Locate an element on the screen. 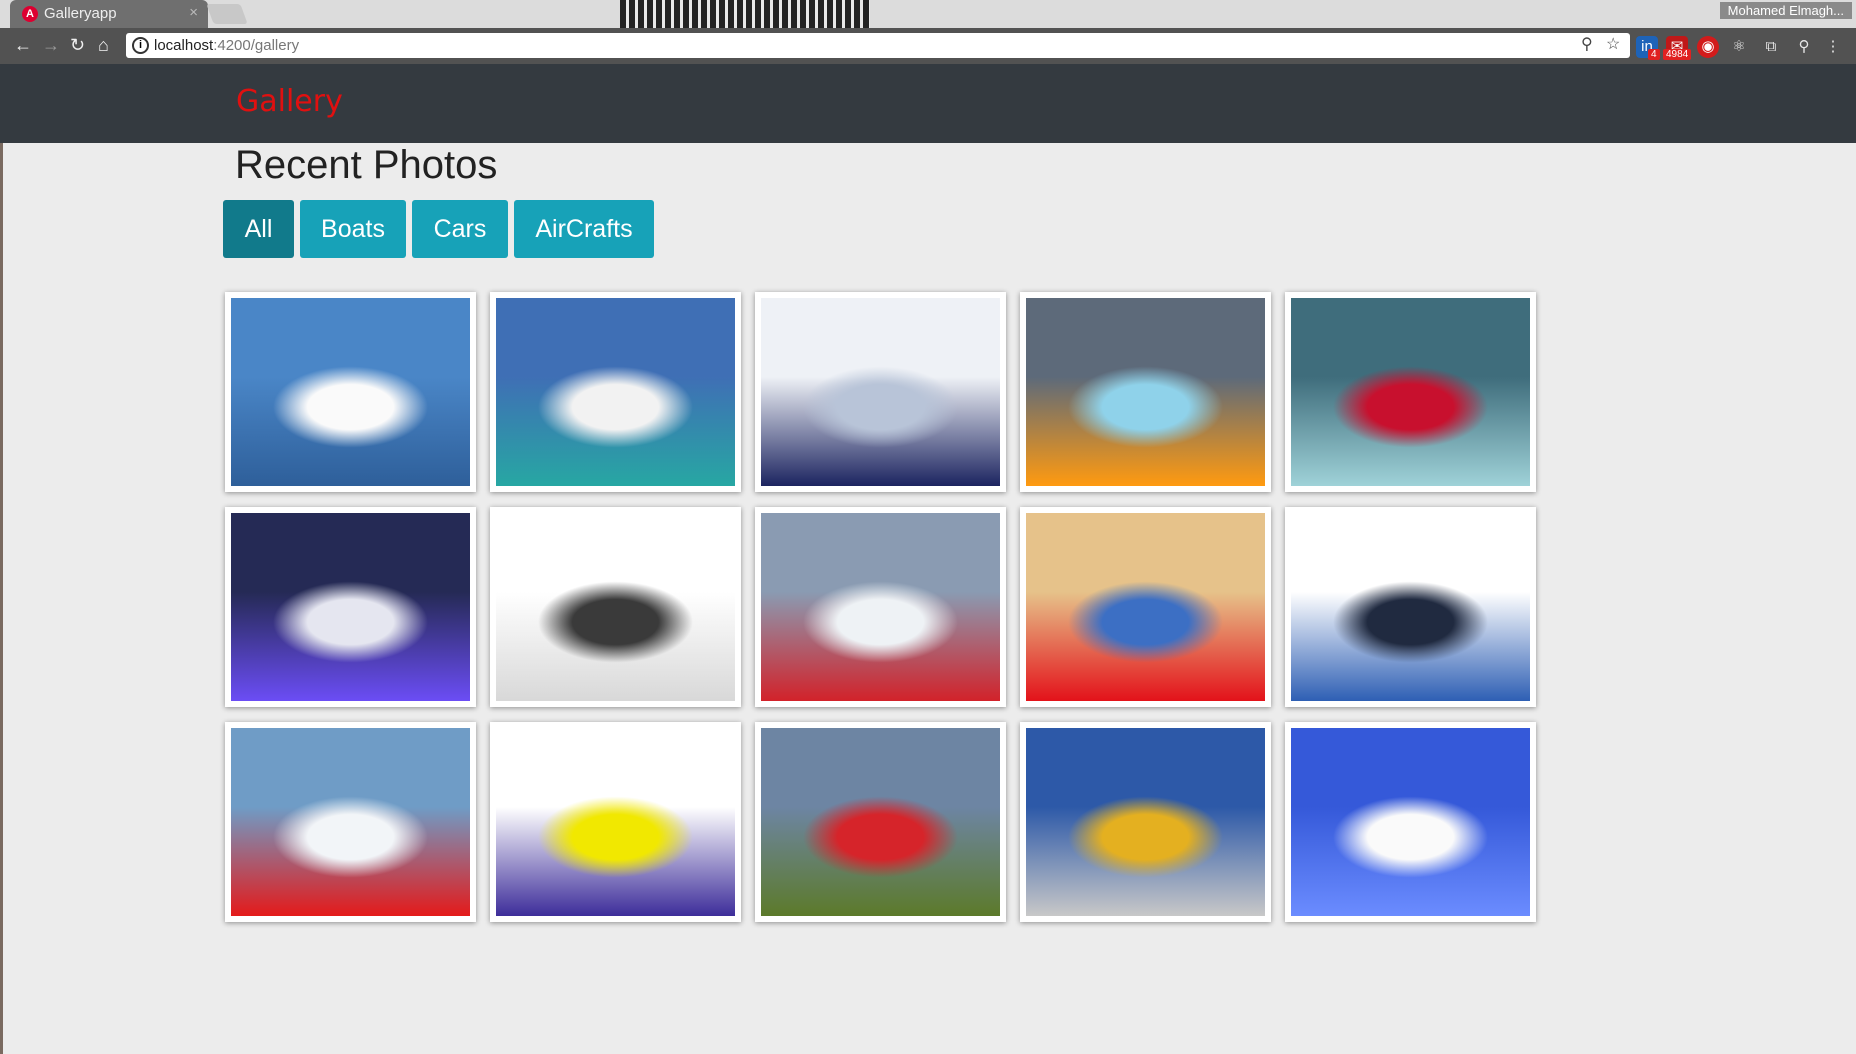 This screenshot has width=1856, height=1054. extension-mail-count: 4984 is located at coordinates (1677, 54).